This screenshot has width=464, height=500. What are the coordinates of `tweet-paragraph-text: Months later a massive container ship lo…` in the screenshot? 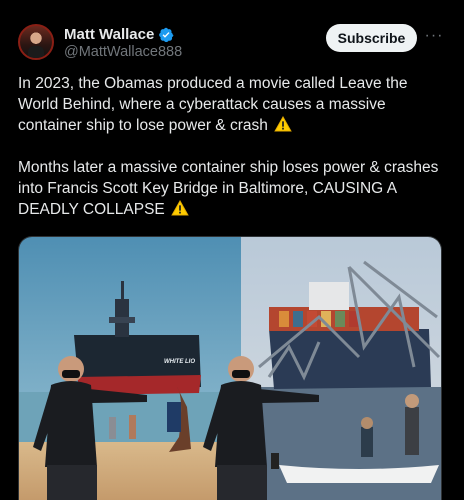 It's located at (228, 188).